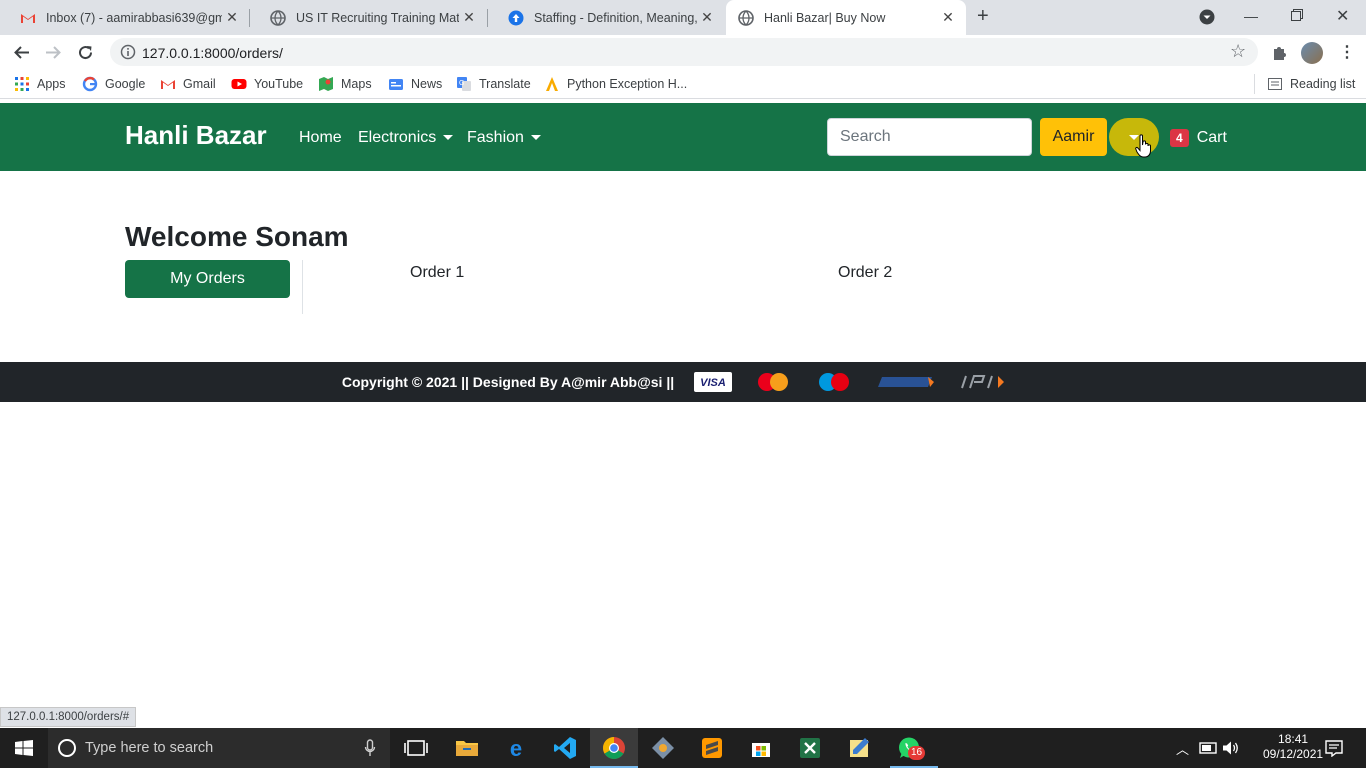 The height and width of the screenshot is (768, 1366). Describe the element at coordinates (516, 17) in the screenshot. I see `upload-circle-icon` at that location.